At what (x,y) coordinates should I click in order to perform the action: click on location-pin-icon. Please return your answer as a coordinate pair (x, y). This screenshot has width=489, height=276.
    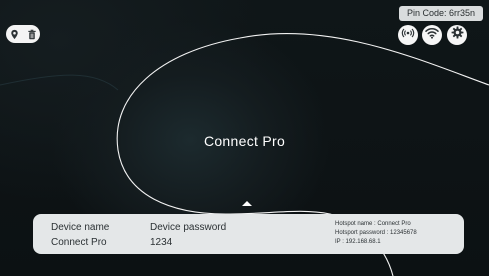
    Looking at the image, I should click on (15, 34).